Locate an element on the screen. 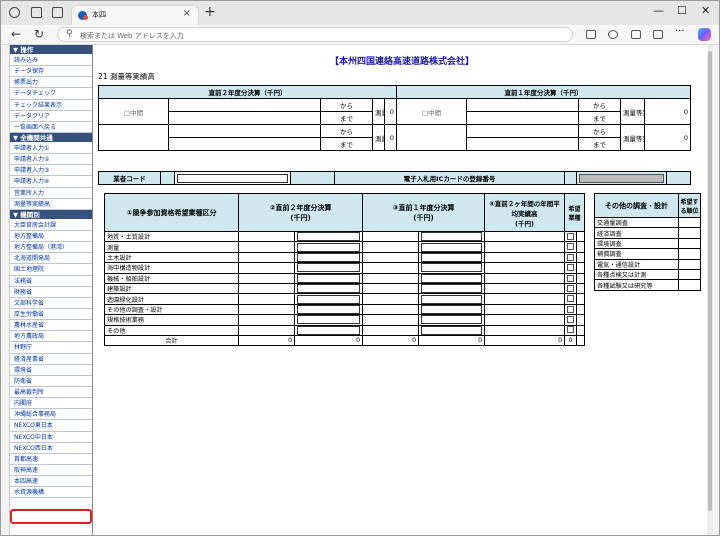 The width and height of the screenshot is (720, 536). sidebar-item: 沖縄総合事務局 is located at coordinates (51, 415).